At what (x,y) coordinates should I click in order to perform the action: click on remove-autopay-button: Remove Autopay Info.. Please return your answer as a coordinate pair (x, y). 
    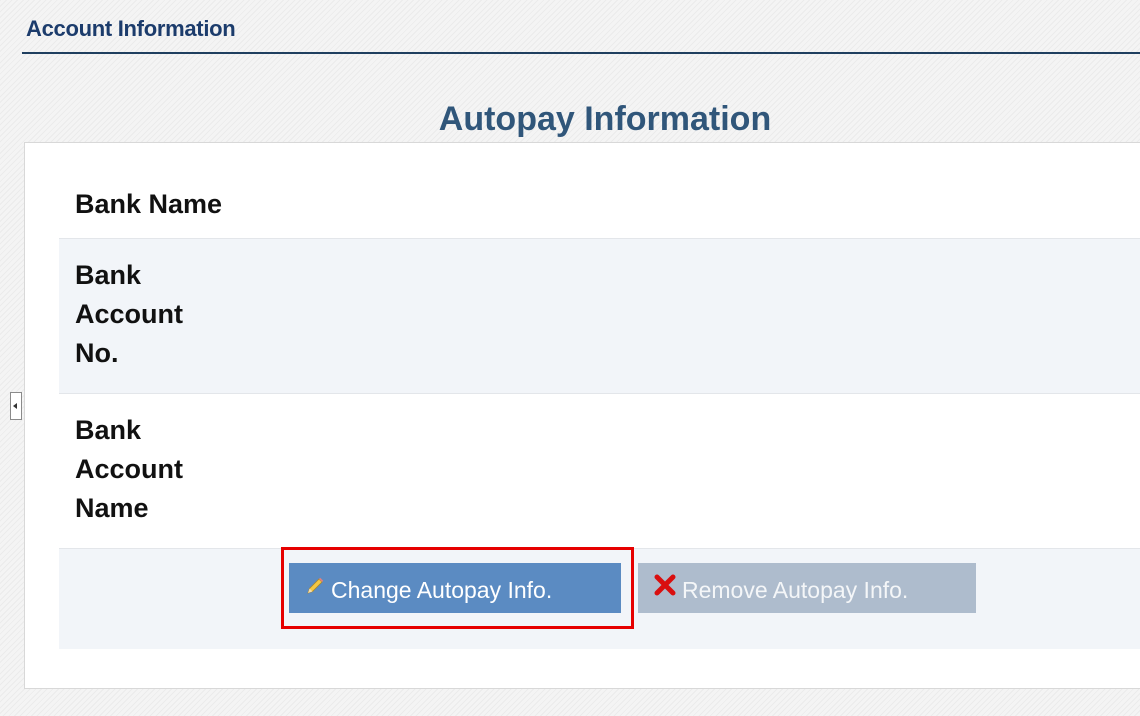
    Looking at the image, I should click on (807, 588).